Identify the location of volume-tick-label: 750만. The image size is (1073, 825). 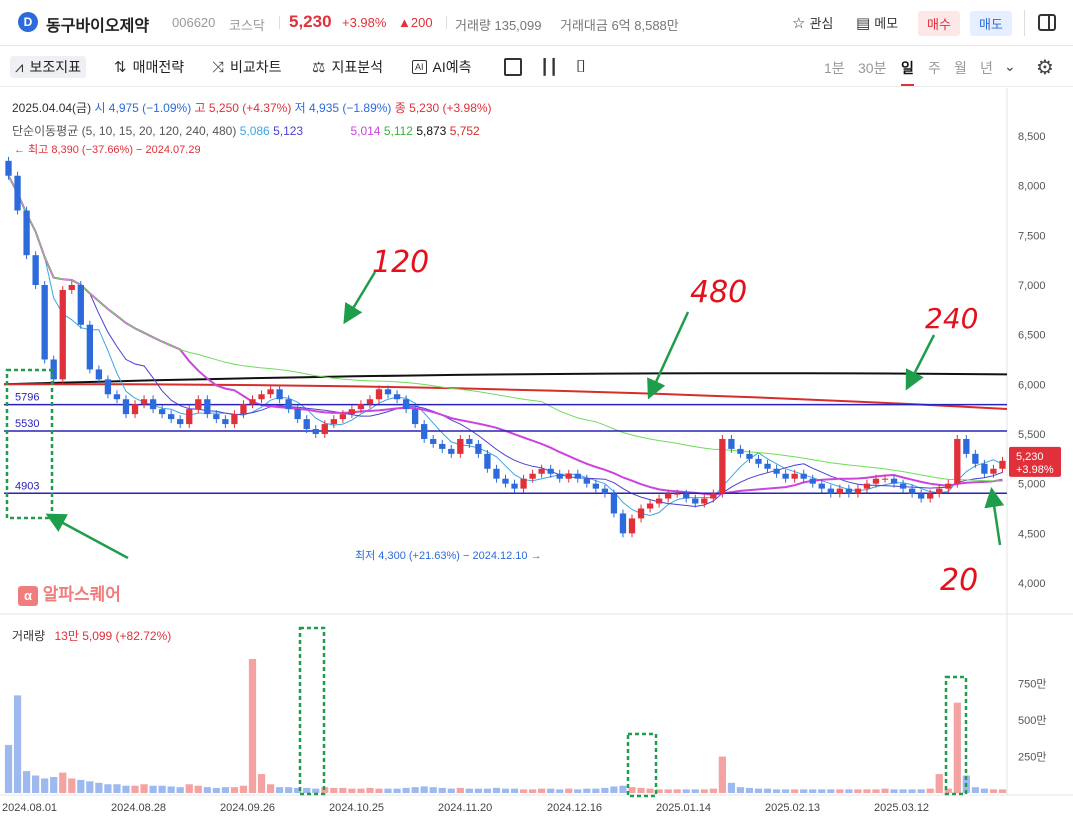
(1032, 684).